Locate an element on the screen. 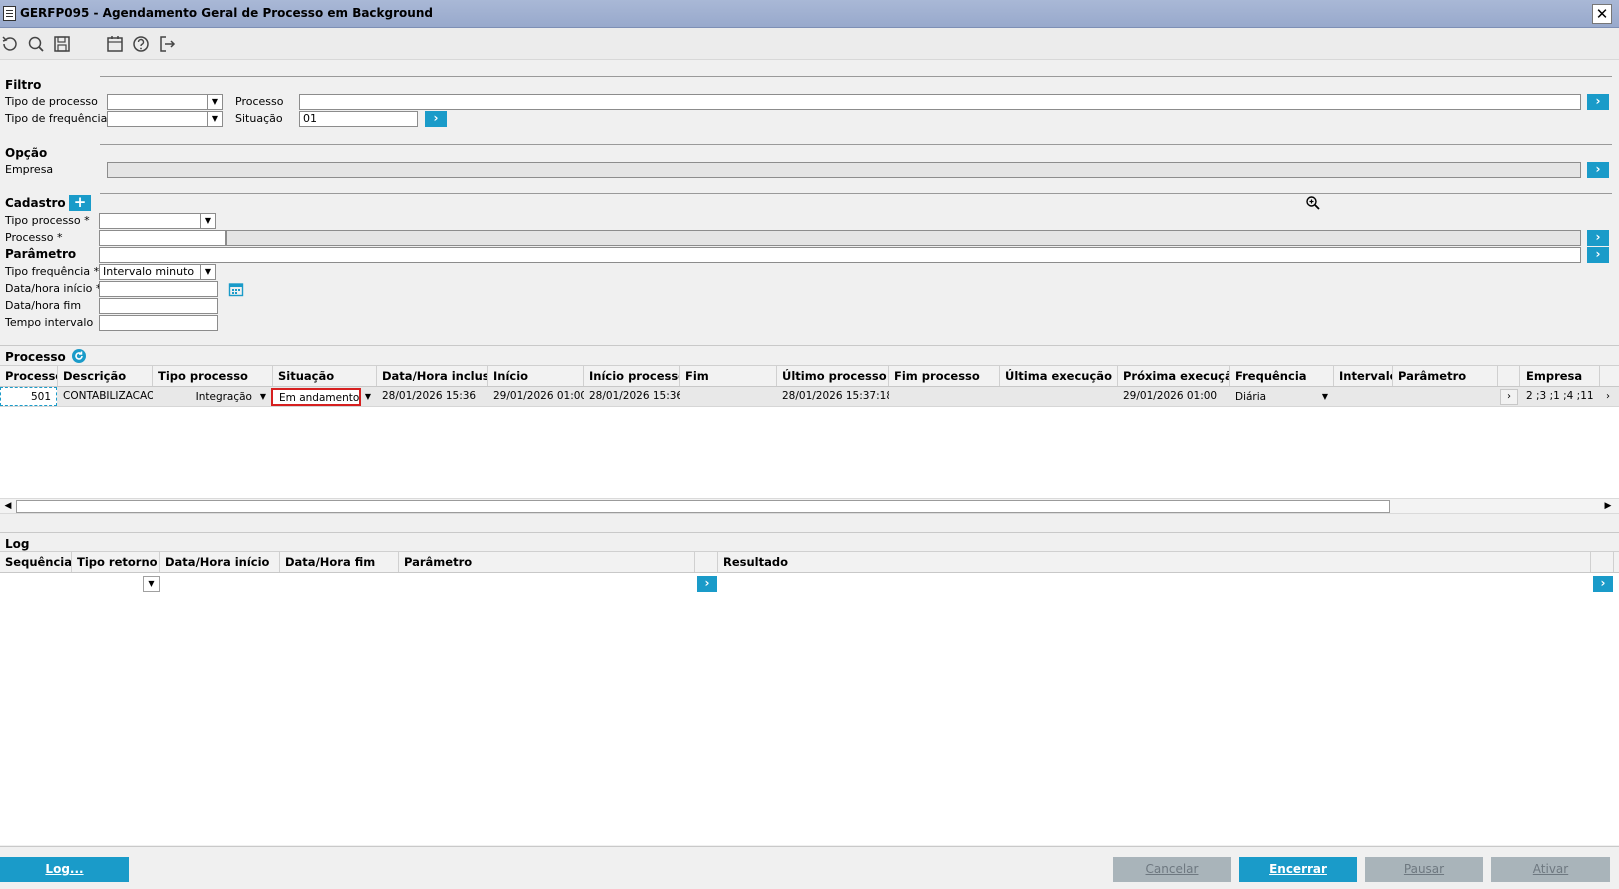  cadastro-parametro-input is located at coordinates (840, 255).